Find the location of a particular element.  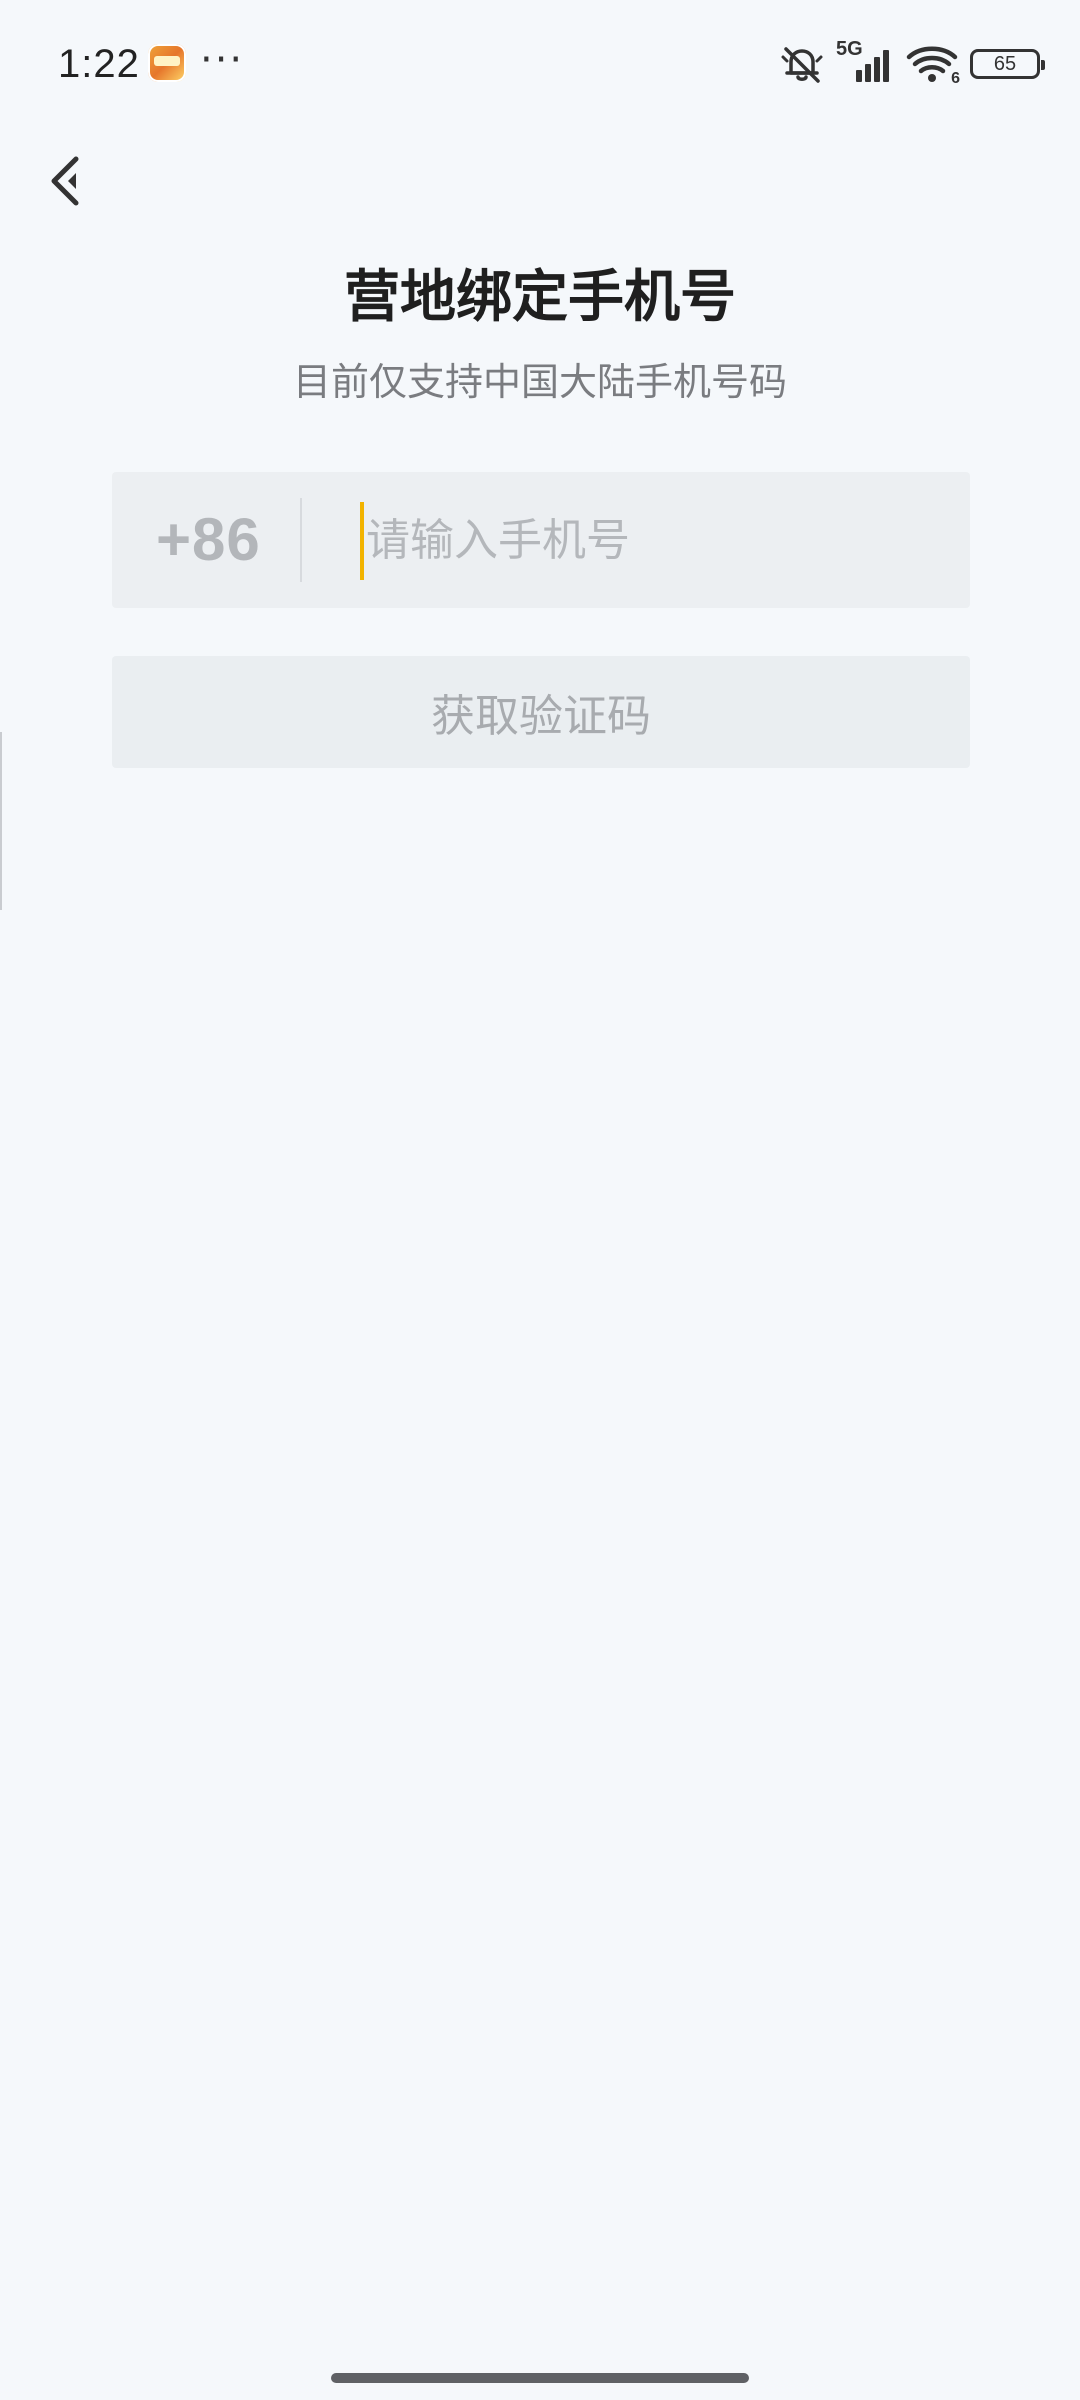

phone-input-container: +86 is located at coordinates (541, 540).